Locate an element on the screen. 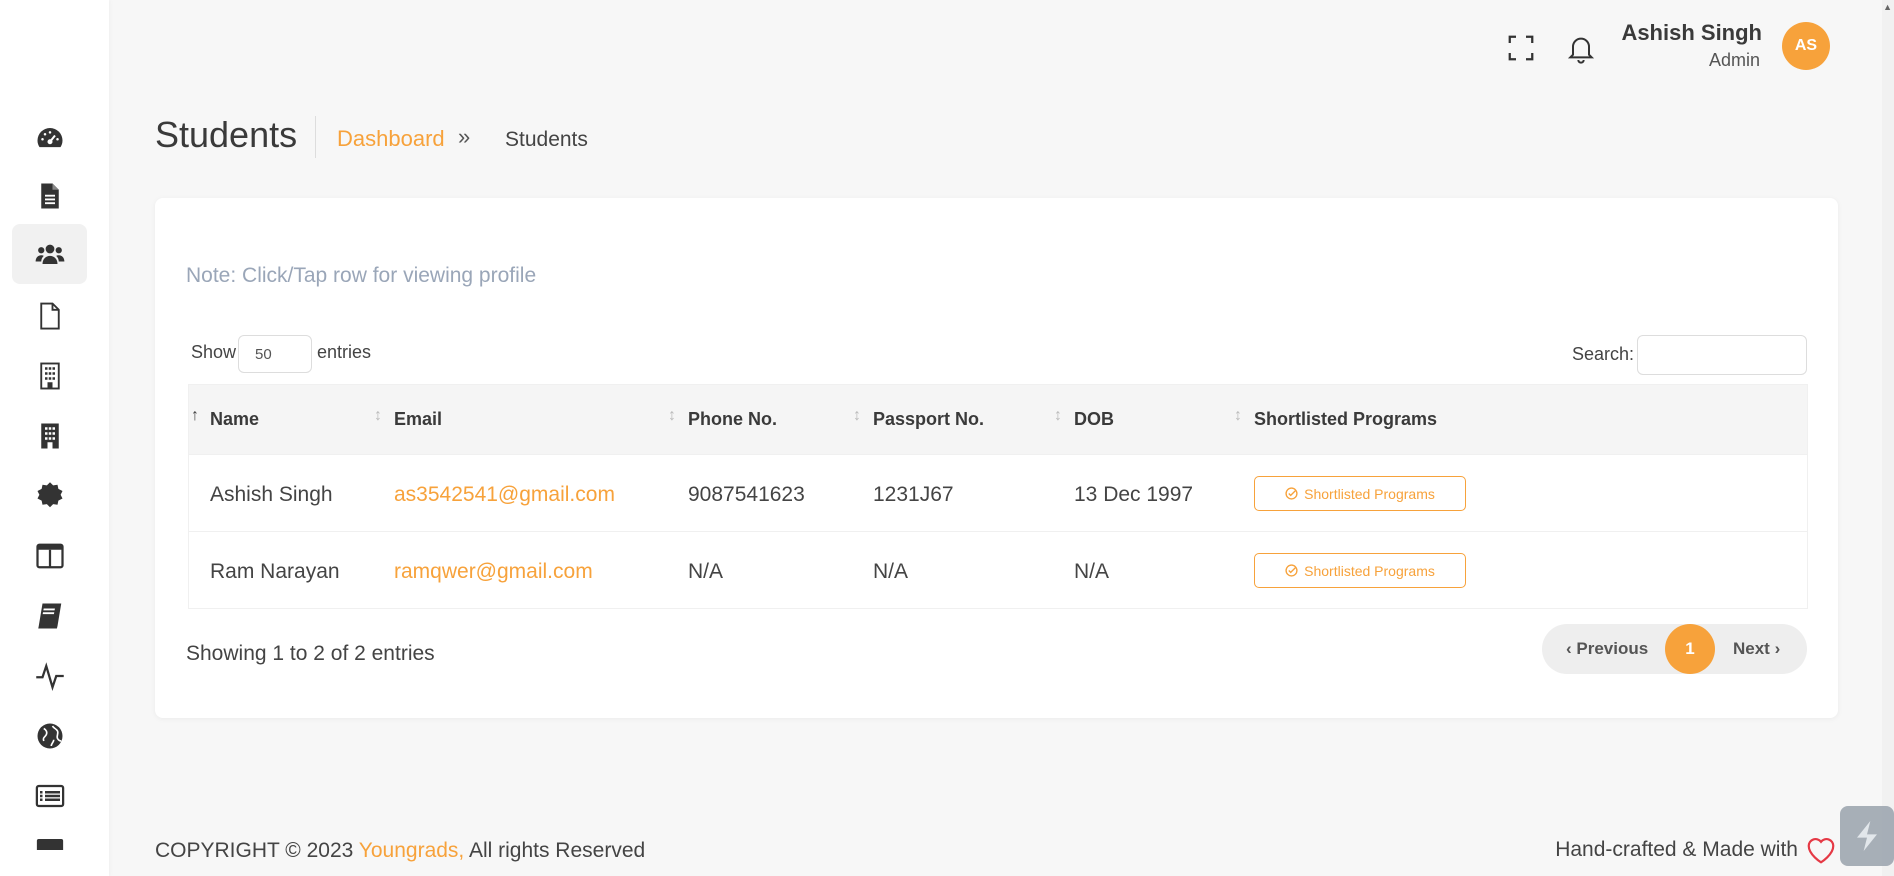 This screenshot has height=876, width=1894. globe-icon is located at coordinates (49, 736).